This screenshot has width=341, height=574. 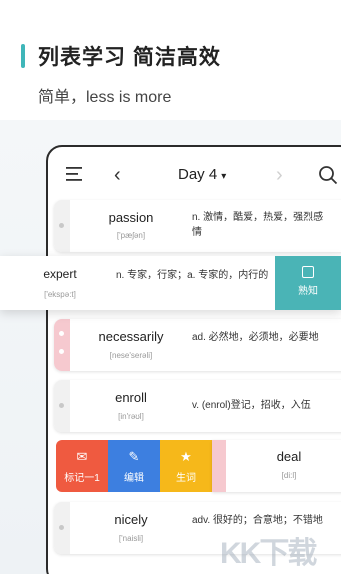 What do you see at coordinates (131, 355) in the screenshot?
I see `word-phonetic: [nese'serəli]` at bounding box center [131, 355].